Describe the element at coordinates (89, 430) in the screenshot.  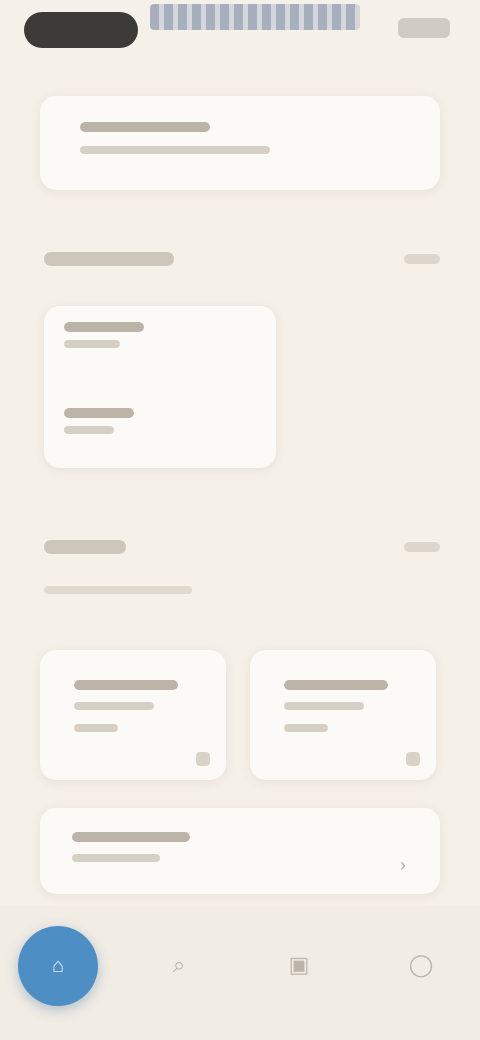
I see `recent-card-caption` at that location.